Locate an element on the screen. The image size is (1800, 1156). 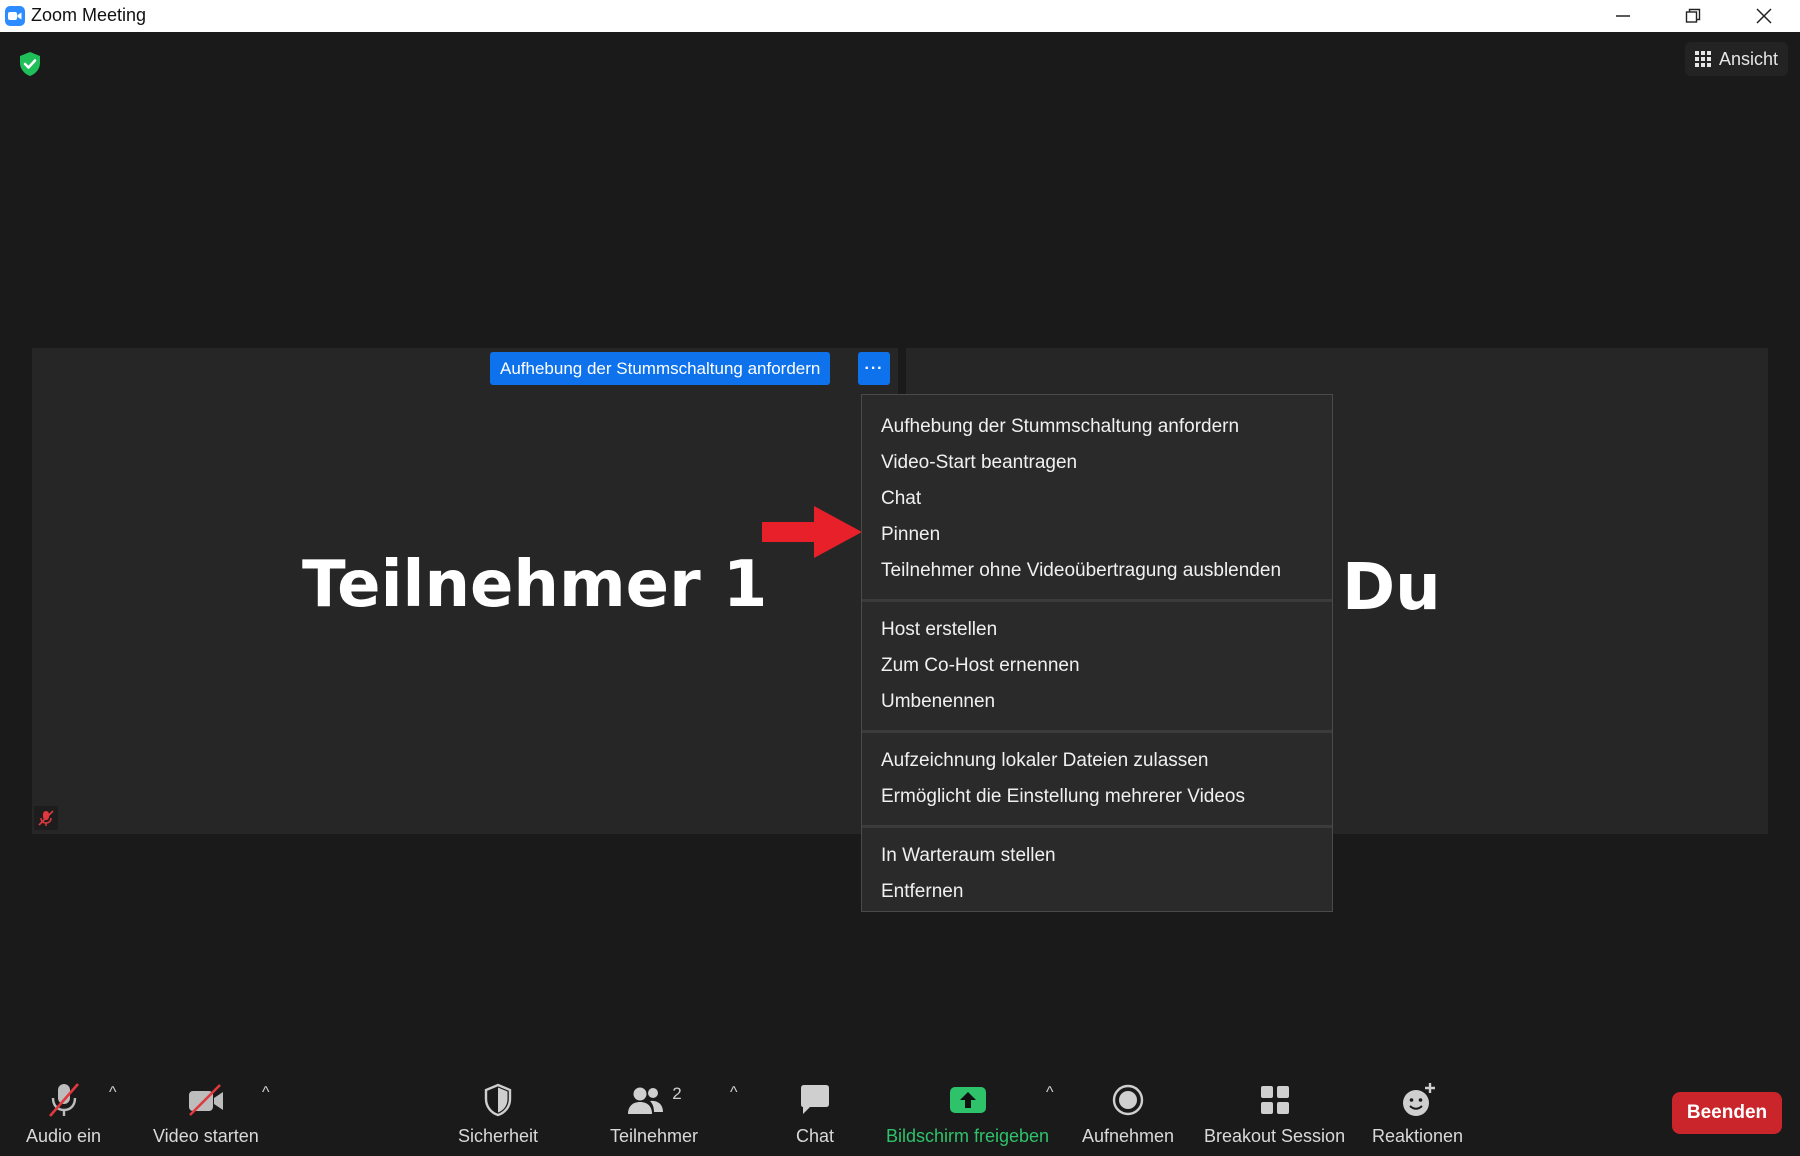
breakout-grid-icon is located at coordinates (1275, 1100).